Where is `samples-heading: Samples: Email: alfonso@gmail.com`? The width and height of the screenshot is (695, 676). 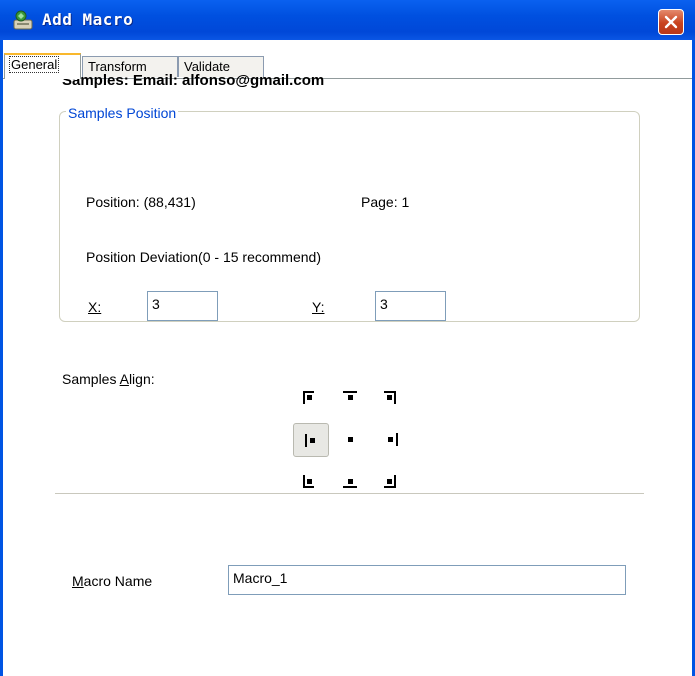 samples-heading: Samples: Email: alfonso@gmail.com is located at coordinates (193, 80).